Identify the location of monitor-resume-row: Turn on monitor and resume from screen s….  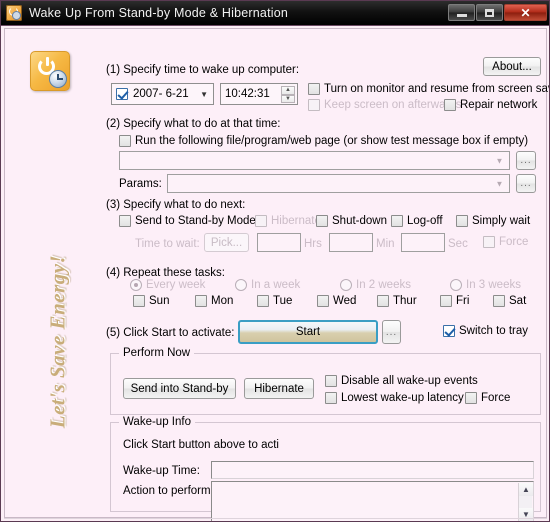
(429, 89).